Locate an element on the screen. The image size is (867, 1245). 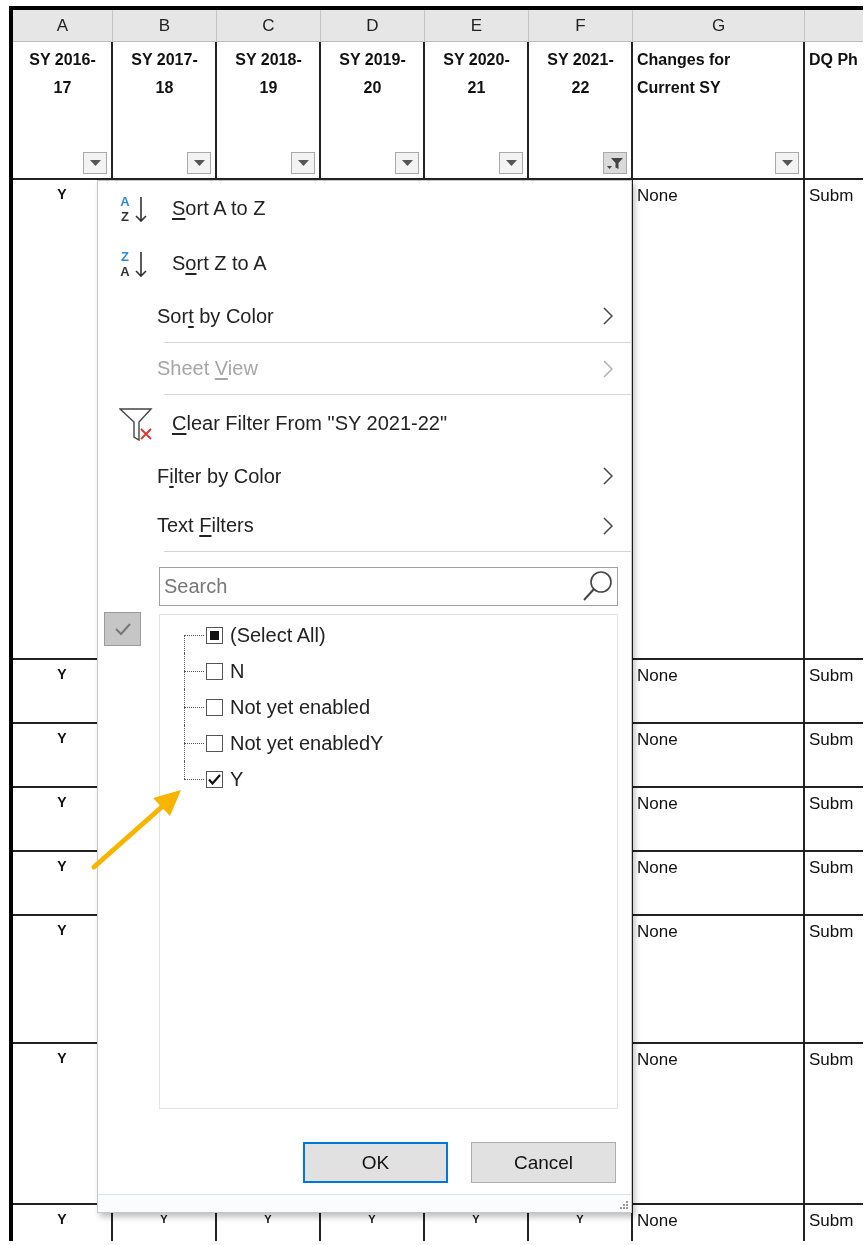
value-label: (Select All) is located at coordinates (278, 635).